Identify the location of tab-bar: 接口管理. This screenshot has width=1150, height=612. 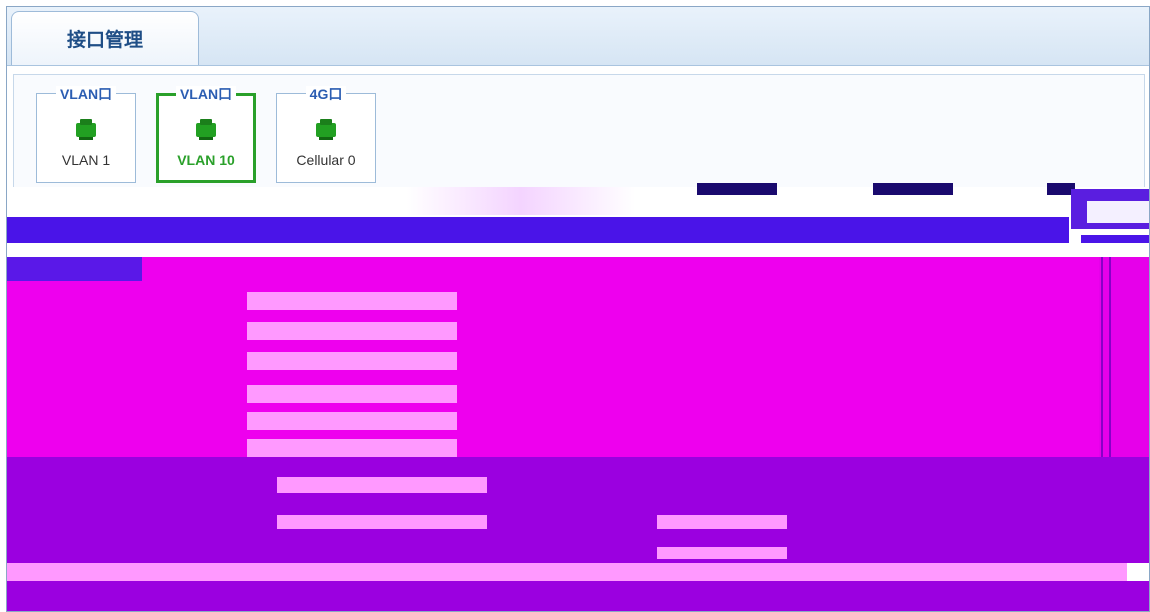
(578, 36).